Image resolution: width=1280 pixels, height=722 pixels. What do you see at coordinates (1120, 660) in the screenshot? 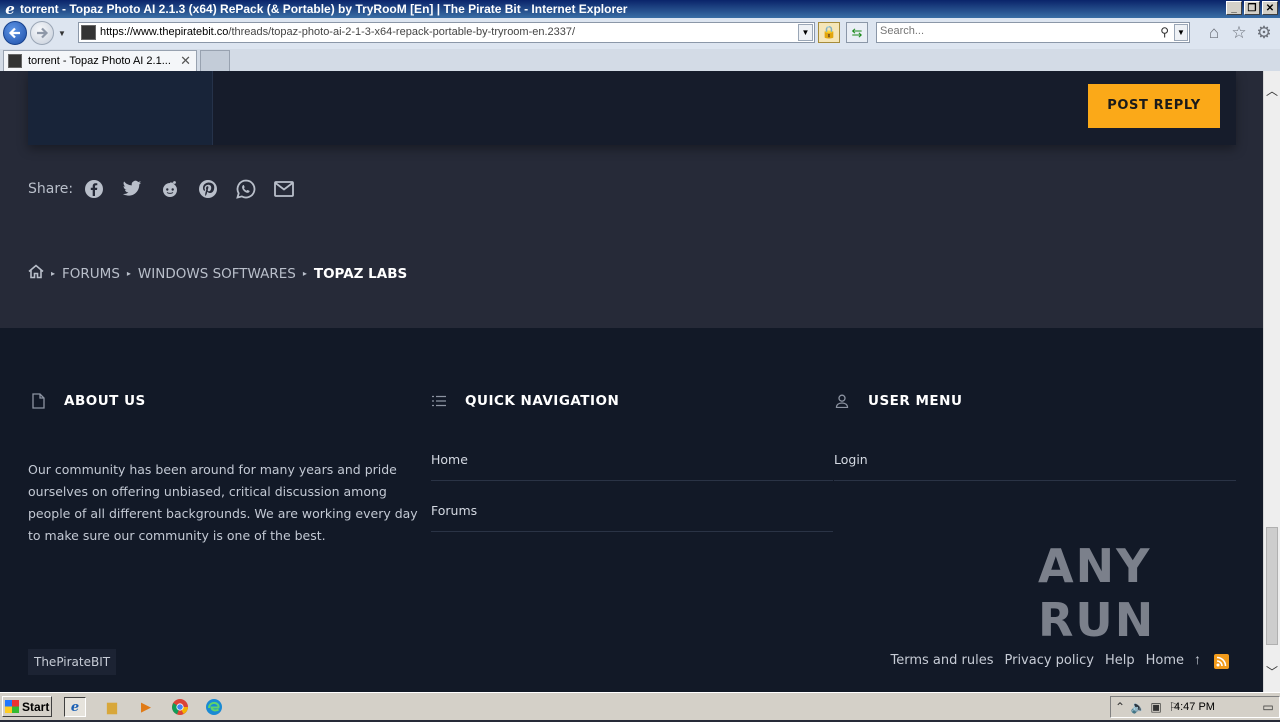
I see `help-link: Help` at bounding box center [1120, 660].